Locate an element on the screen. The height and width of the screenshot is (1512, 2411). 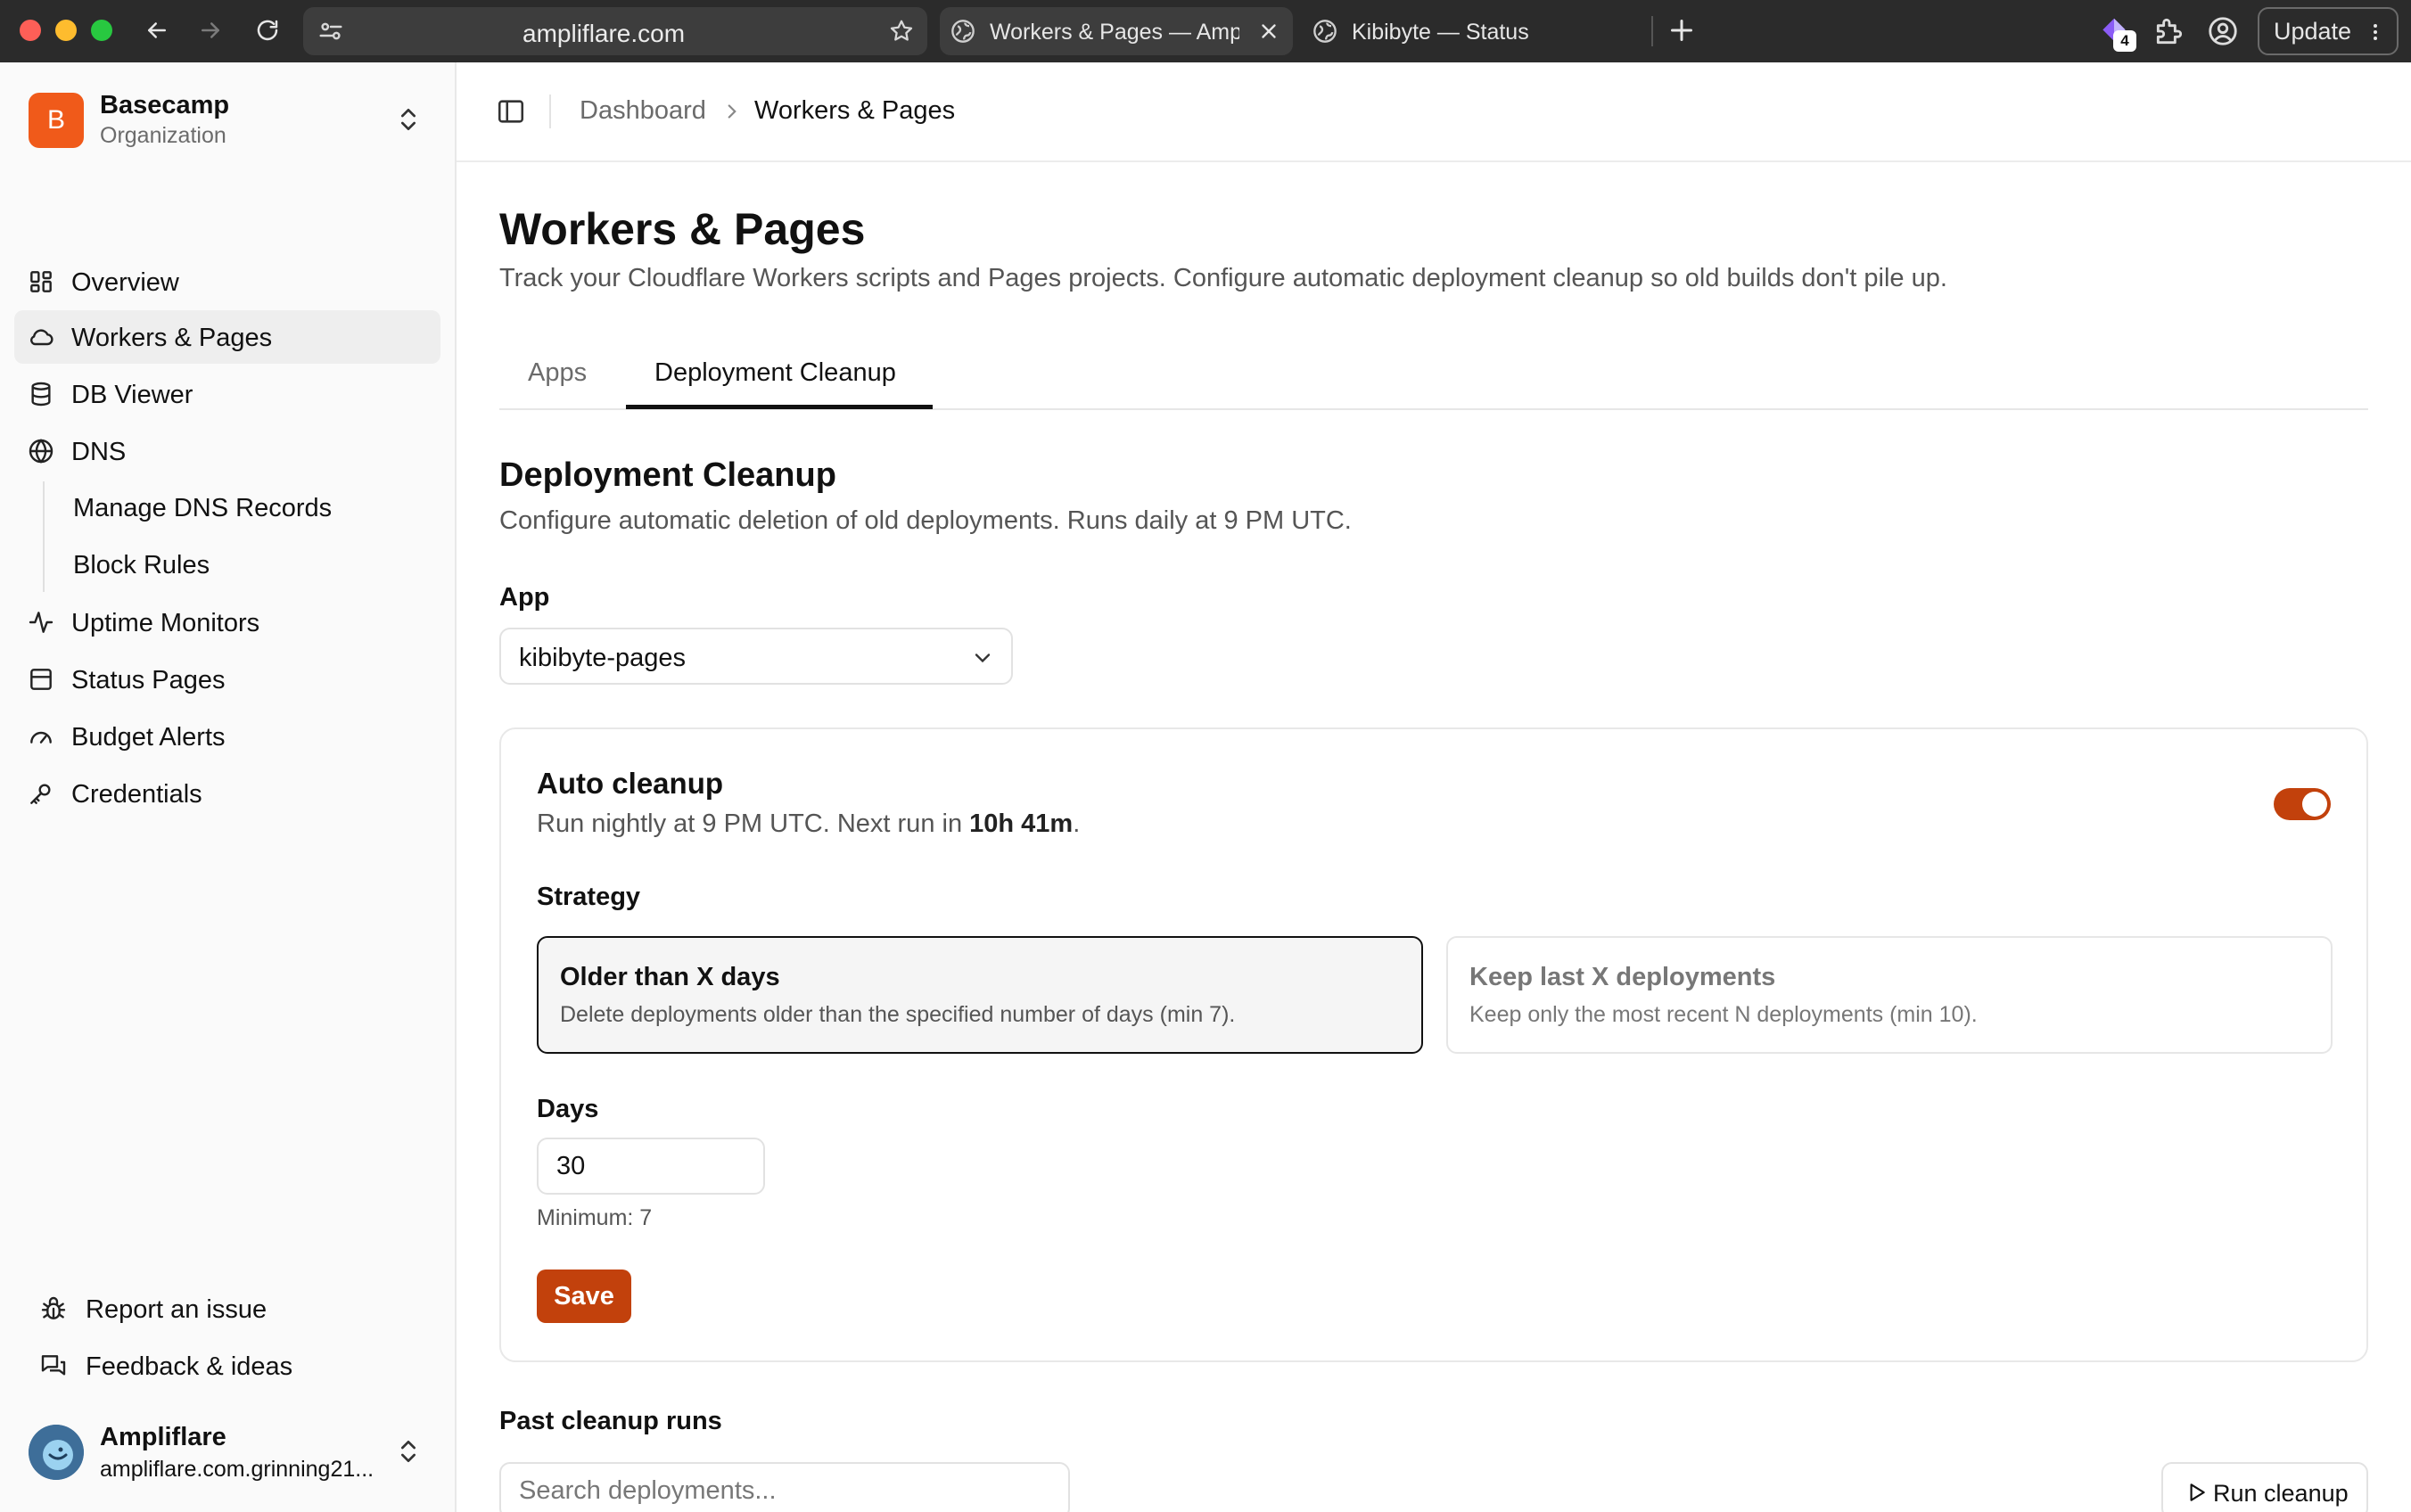
strategy-label: Strategy is located at coordinates (589, 897).